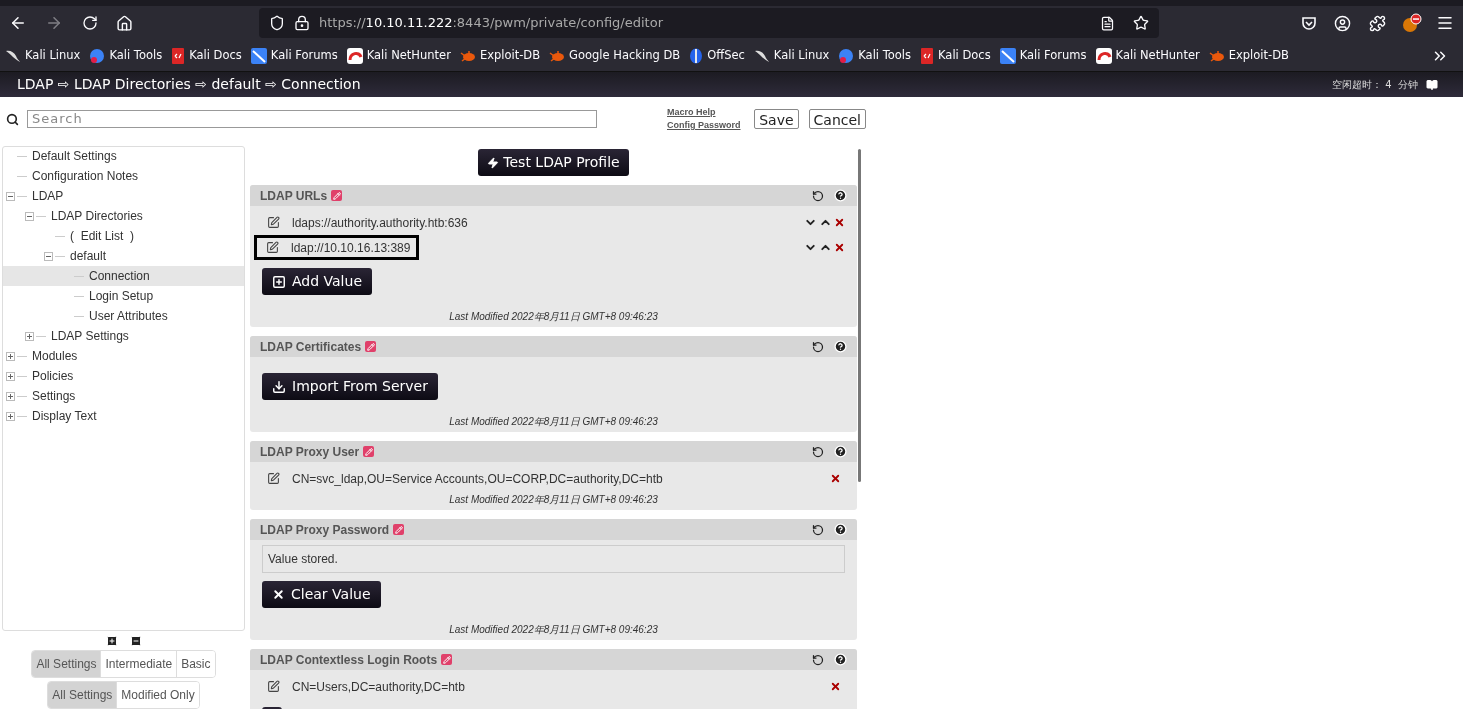 Image resolution: width=1463 pixels, height=709 pixels. I want to click on value-text: ldap://10.10.16.13:389, so click(351, 248).